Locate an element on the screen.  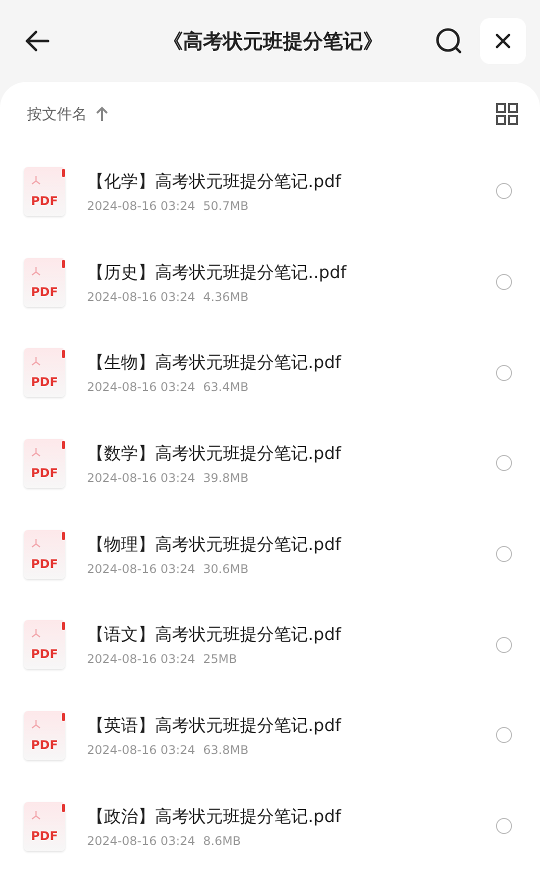
file-name: 【数学】高考状元班提分笔记.pdf is located at coordinates (291, 453).